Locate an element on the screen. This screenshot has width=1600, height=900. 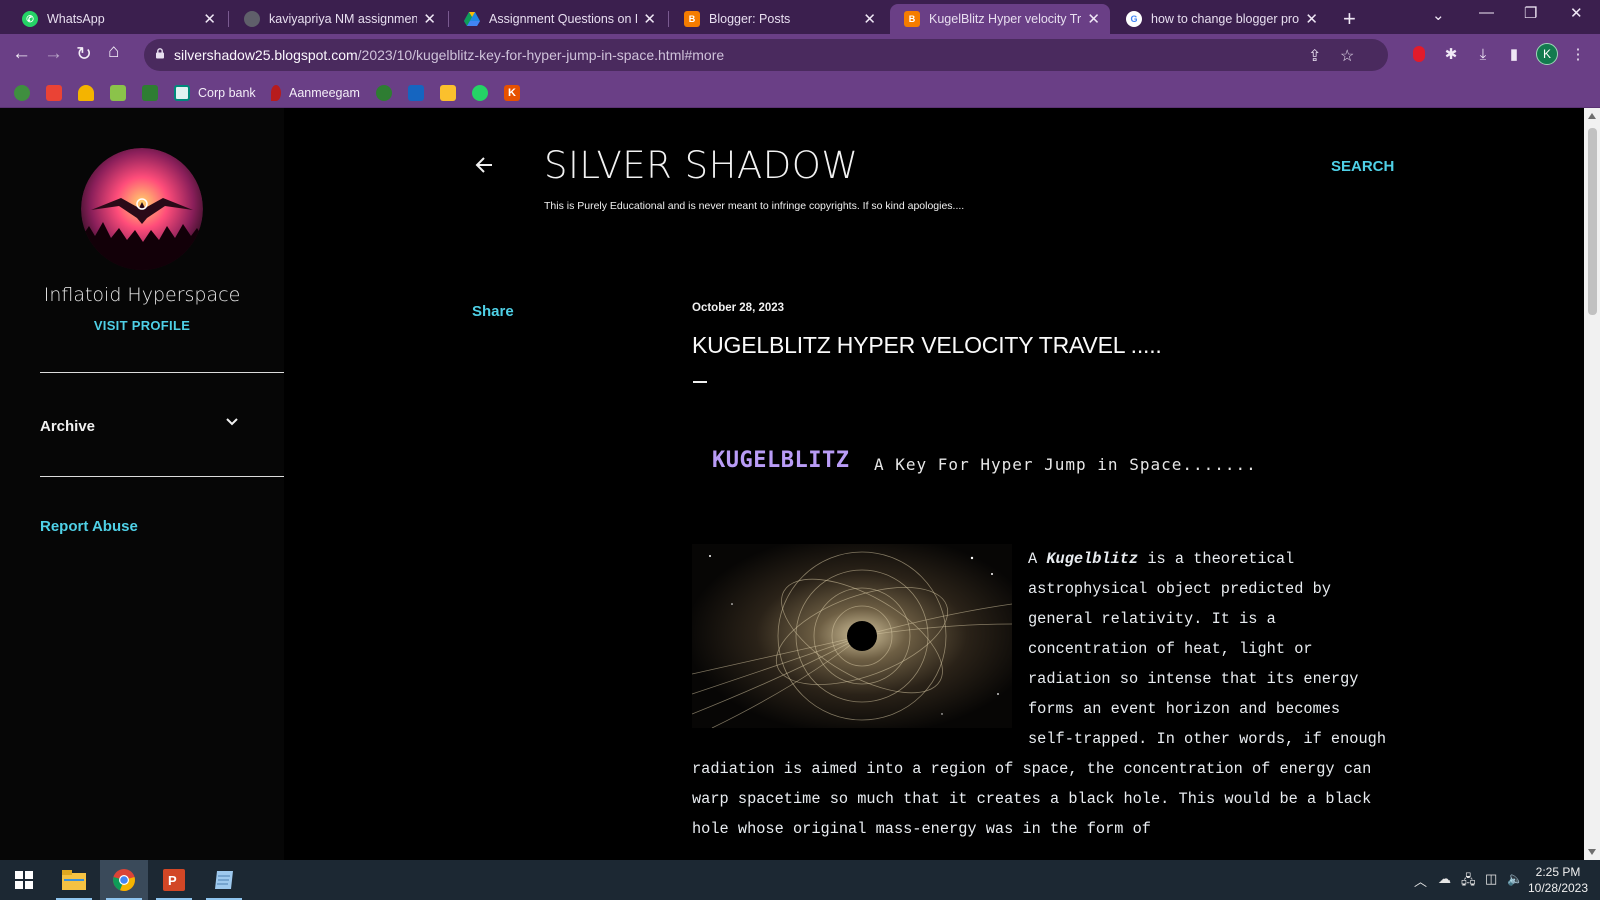
crown-icon is located at coordinates (86, 92).